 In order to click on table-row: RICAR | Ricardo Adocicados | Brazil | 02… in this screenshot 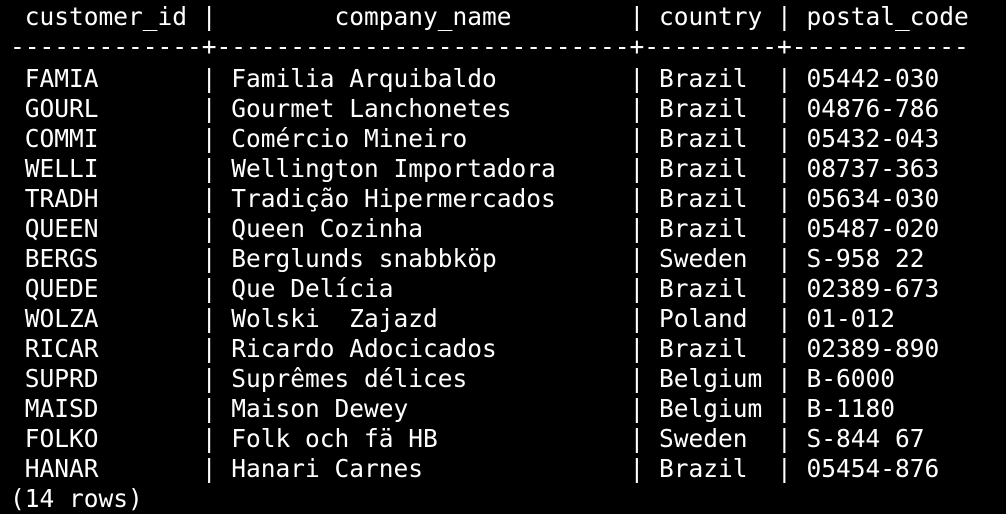, I will do `click(475, 348)`.